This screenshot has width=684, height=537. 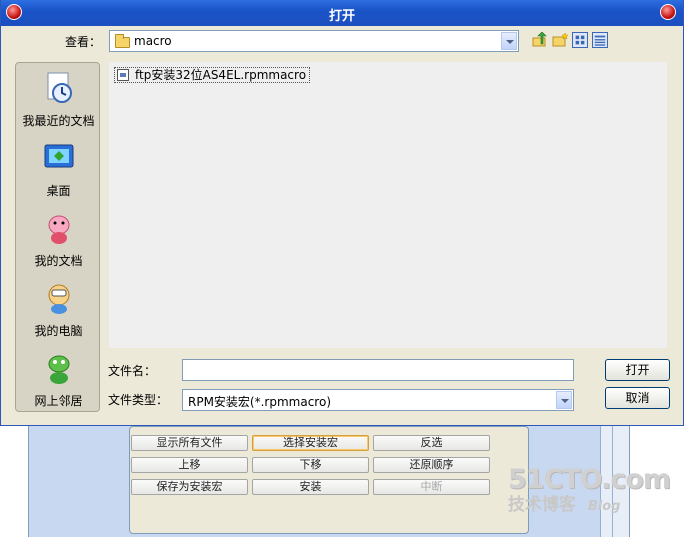 What do you see at coordinates (58, 229) in the screenshot?
I see `my-documents-icon` at bounding box center [58, 229].